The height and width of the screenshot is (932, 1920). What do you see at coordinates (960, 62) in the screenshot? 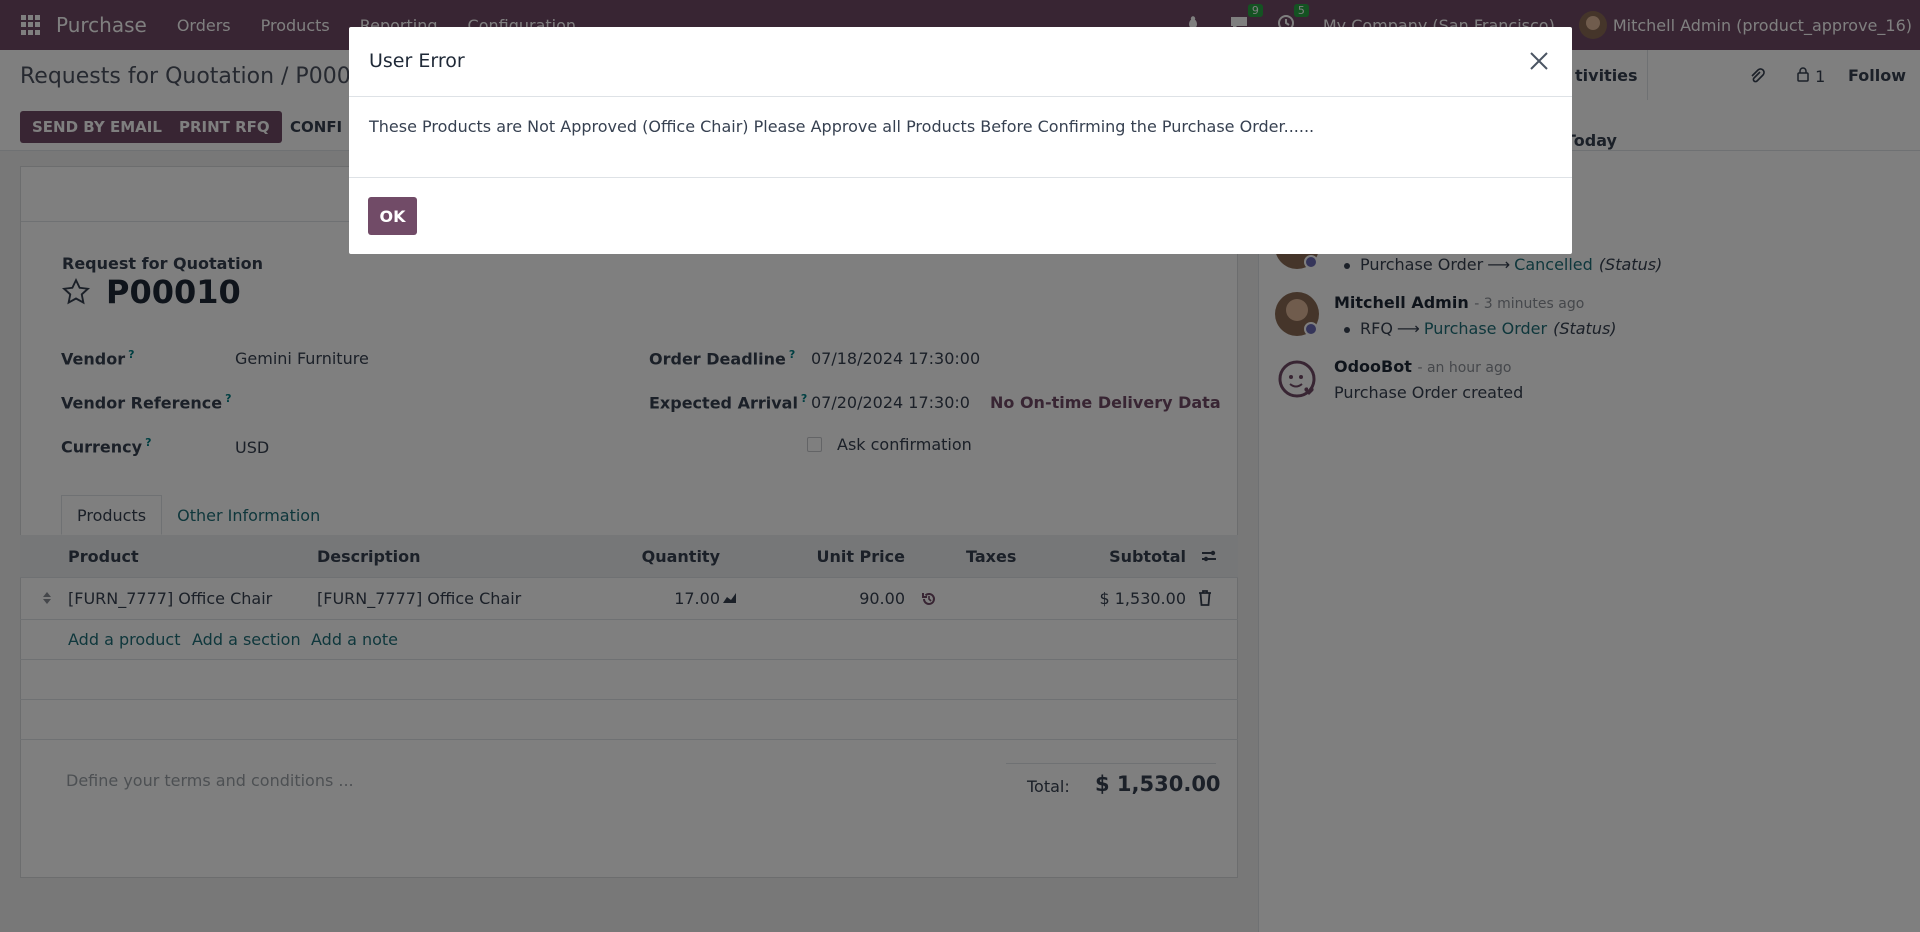
I see `dialog-header: User Error` at bounding box center [960, 62].